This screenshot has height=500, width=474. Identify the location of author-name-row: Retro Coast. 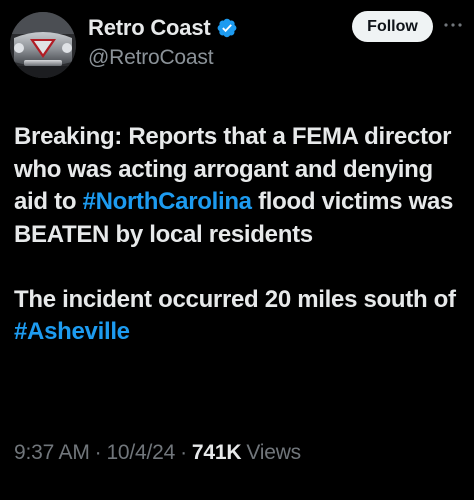
(163, 28).